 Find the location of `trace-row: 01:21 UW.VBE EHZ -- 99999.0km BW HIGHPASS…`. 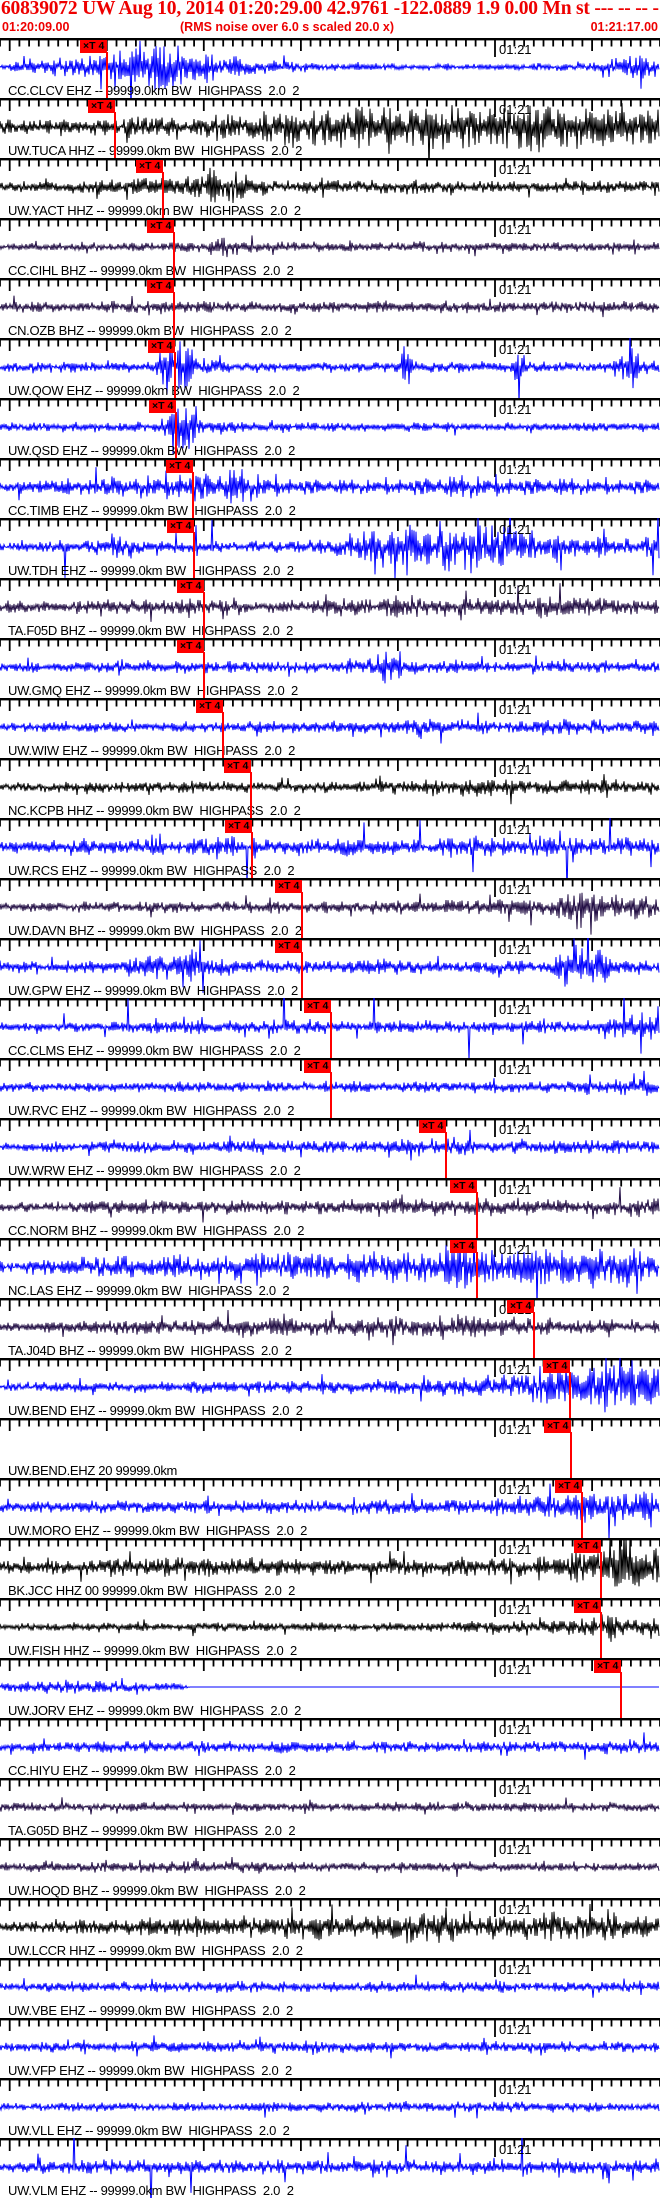

trace-row: 01:21 UW.VBE EHZ -- 99999.0km BW HIGHPASS… is located at coordinates (330, 1988).